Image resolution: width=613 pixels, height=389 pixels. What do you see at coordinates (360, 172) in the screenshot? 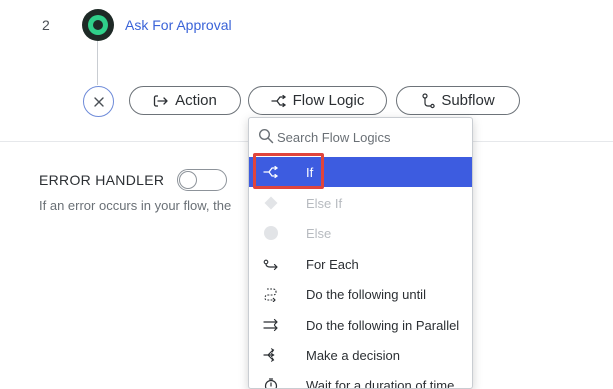
I see `menu-item-if: If` at bounding box center [360, 172].